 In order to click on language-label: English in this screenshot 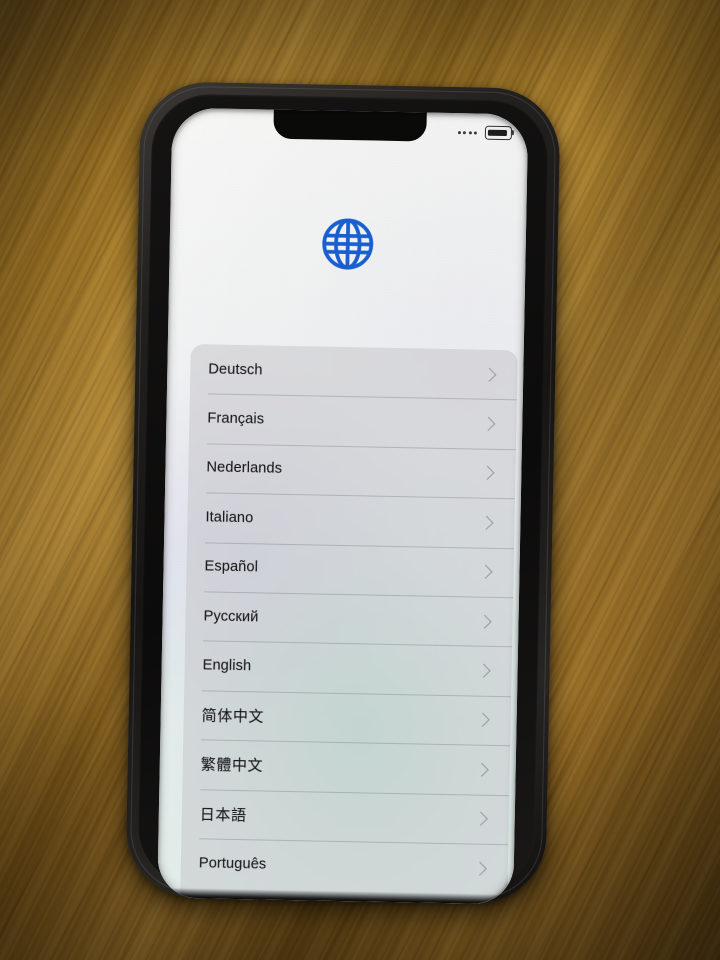, I will do `click(227, 666)`.